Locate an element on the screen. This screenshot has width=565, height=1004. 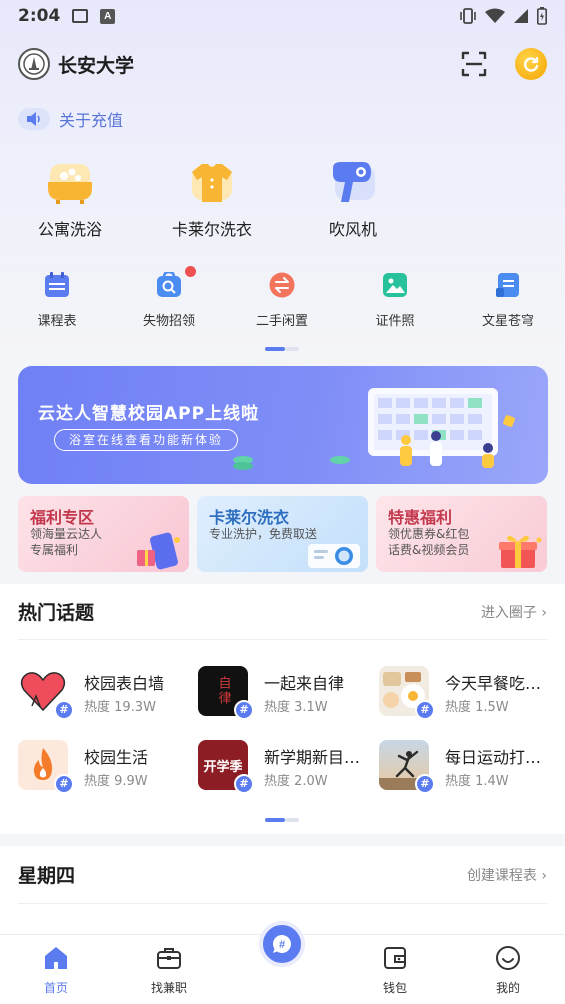
topic-item: # 今天早餐吃… 热度 1.5W is located at coordinates (464, 694).